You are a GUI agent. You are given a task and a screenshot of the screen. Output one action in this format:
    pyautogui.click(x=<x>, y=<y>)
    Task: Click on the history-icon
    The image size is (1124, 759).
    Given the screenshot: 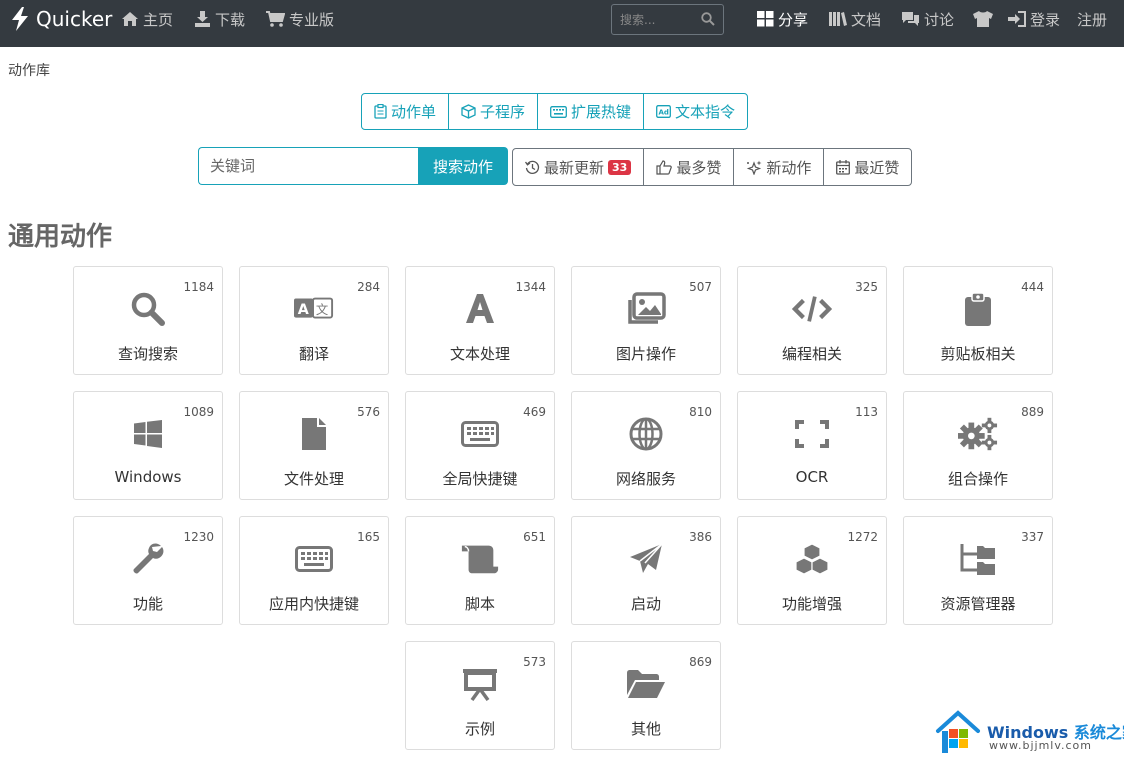 What is the action you would take?
    pyautogui.click(x=532, y=167)
    